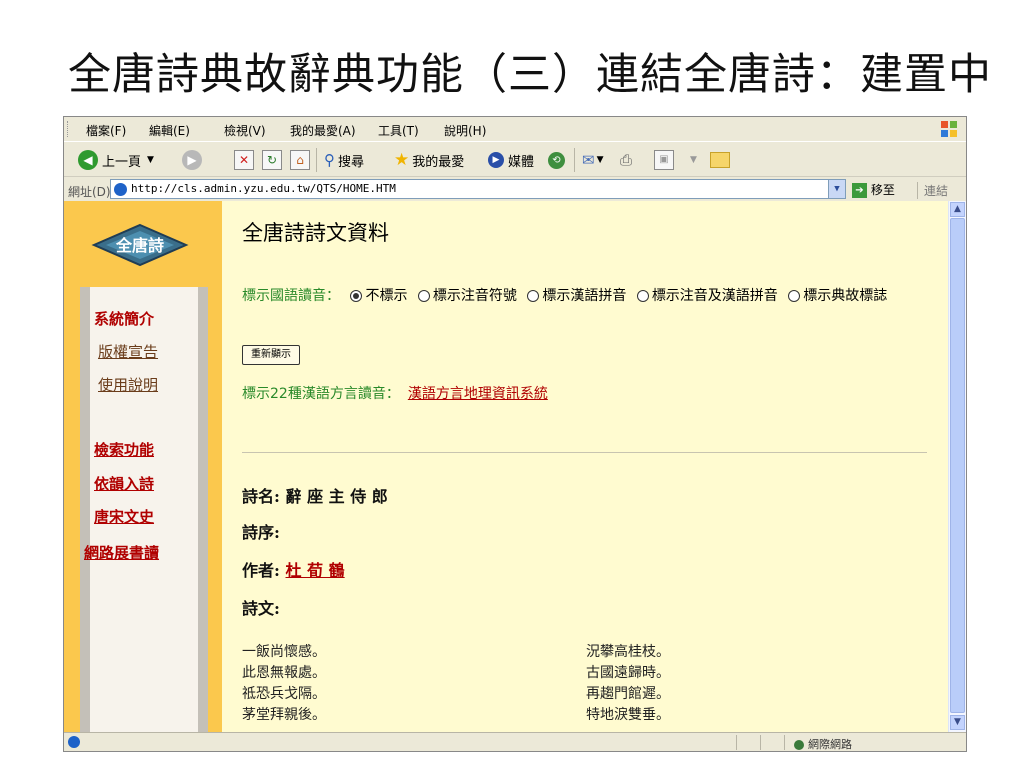 The image size is (1024, 768). Describe the element at coordinates (291, 296) in the screenshot. I see `pronunciation-label: 標示國語讀音：` at that location.